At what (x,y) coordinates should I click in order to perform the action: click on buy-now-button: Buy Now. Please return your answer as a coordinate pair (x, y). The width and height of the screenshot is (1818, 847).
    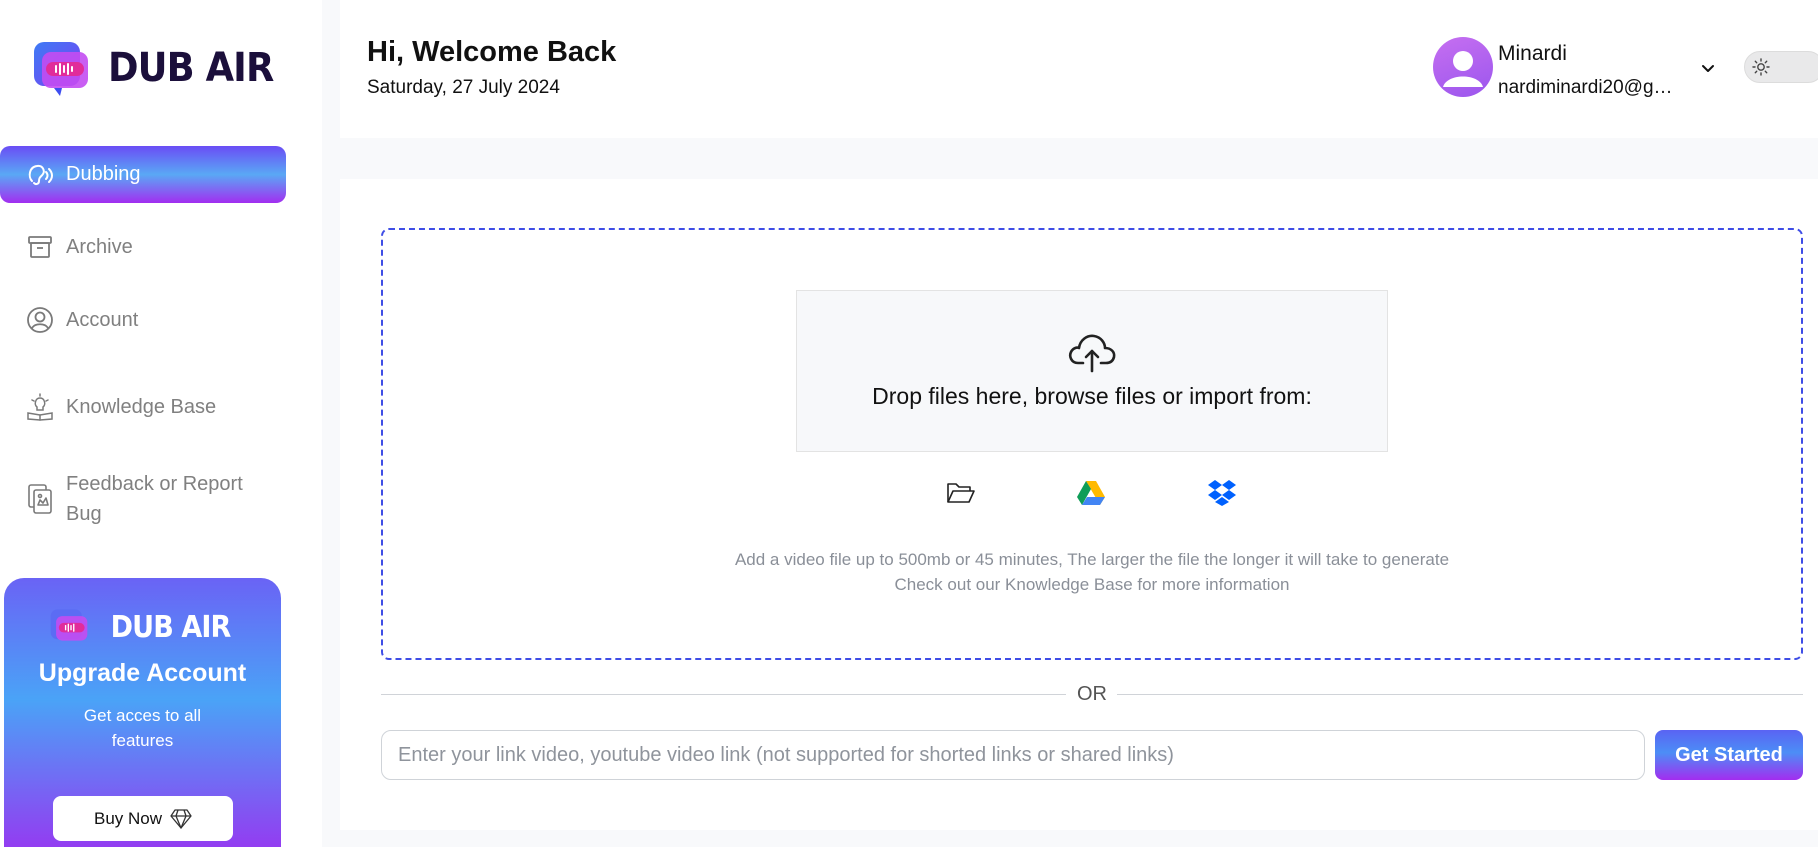
    Looking at the image, I should click on (143, 818).